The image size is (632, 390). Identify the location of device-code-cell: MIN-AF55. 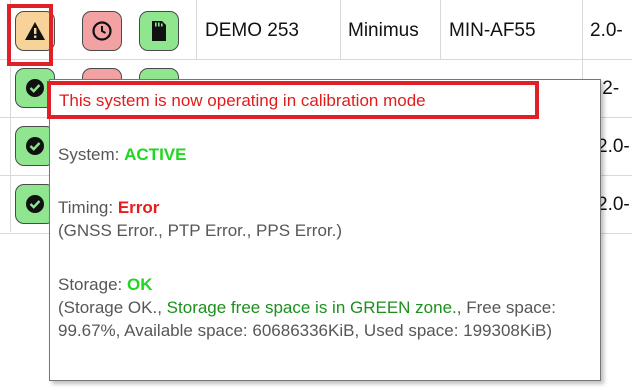
(492, 31).